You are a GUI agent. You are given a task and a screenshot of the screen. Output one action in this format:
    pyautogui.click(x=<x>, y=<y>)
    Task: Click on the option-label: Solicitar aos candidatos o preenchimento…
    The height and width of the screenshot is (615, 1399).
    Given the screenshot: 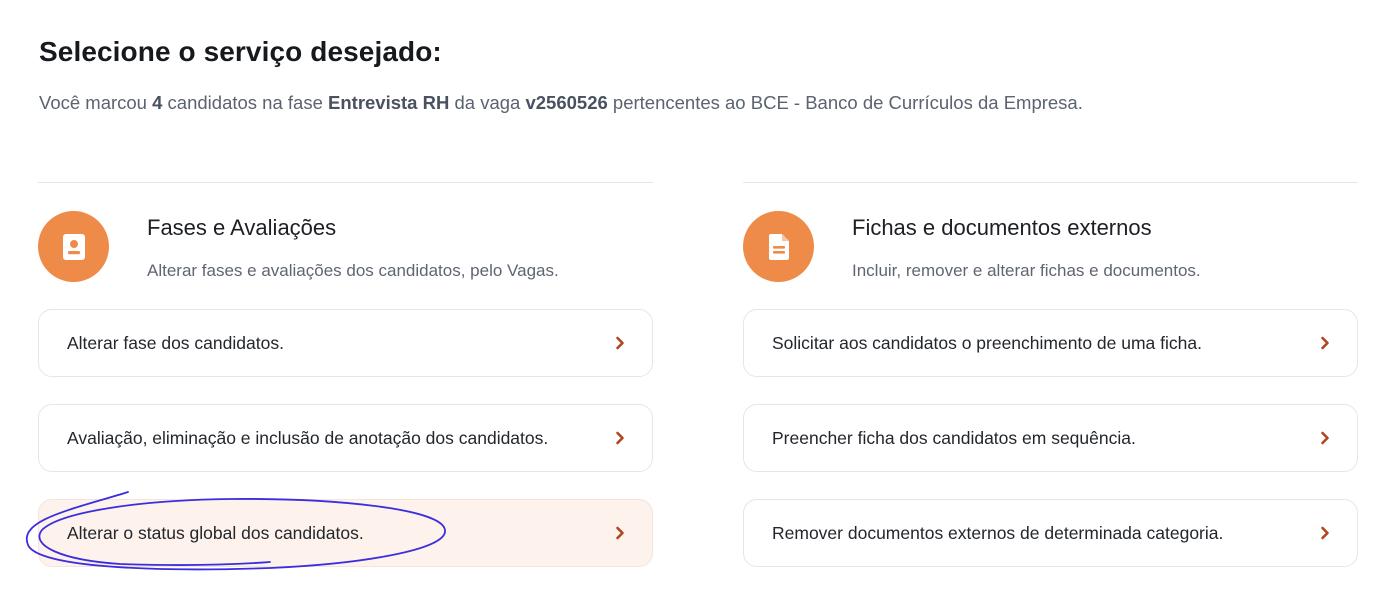 What is the action you would take?
    pyautogui.click(x=987, y=342)
    